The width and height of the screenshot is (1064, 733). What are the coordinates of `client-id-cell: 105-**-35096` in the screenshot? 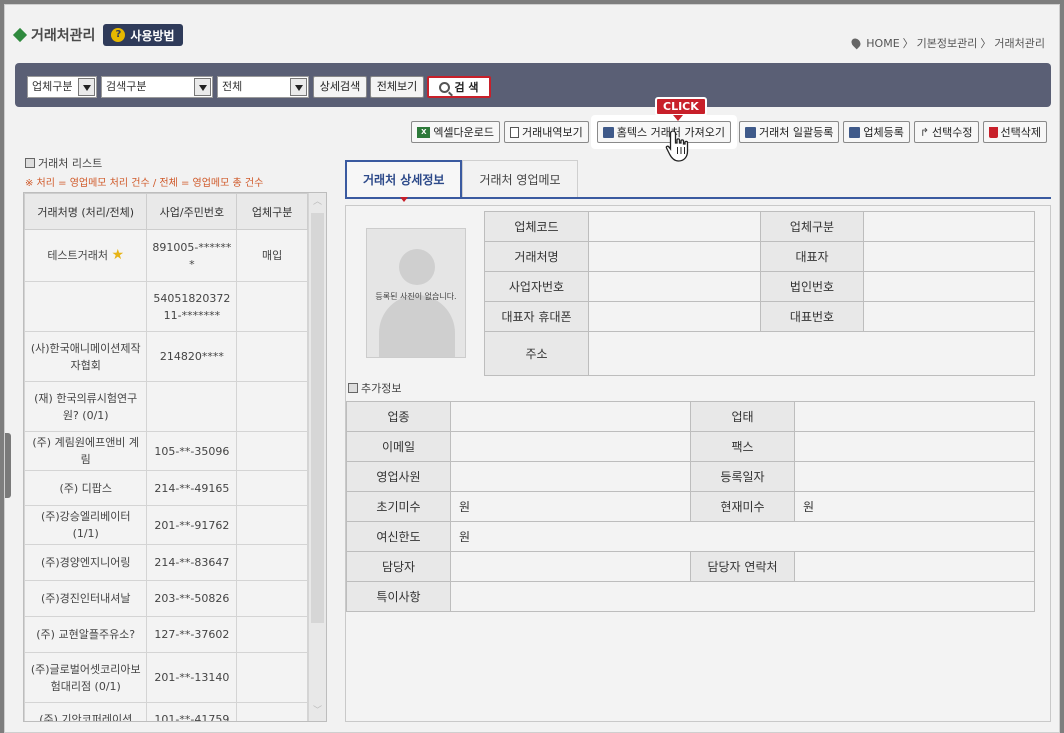 It's located at (192, 451).